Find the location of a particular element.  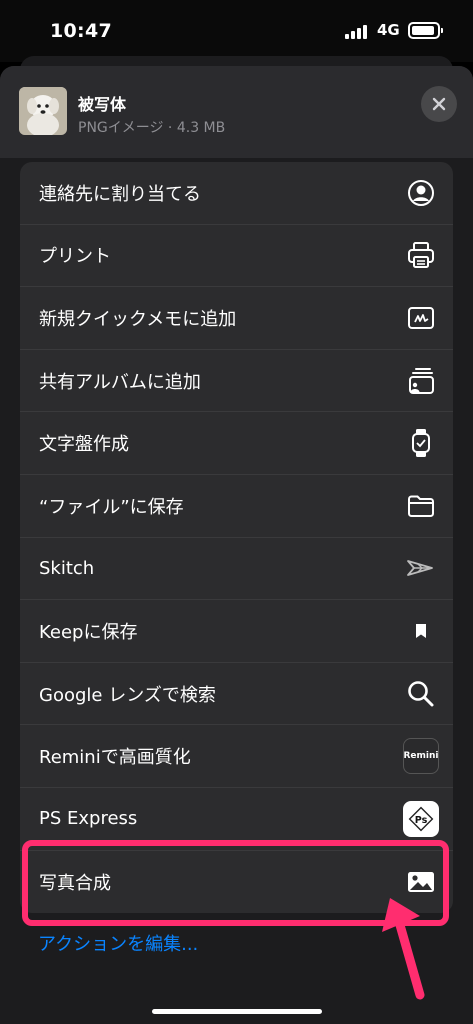

action-label: Keepに保存 is located at coordinates (88, 632).